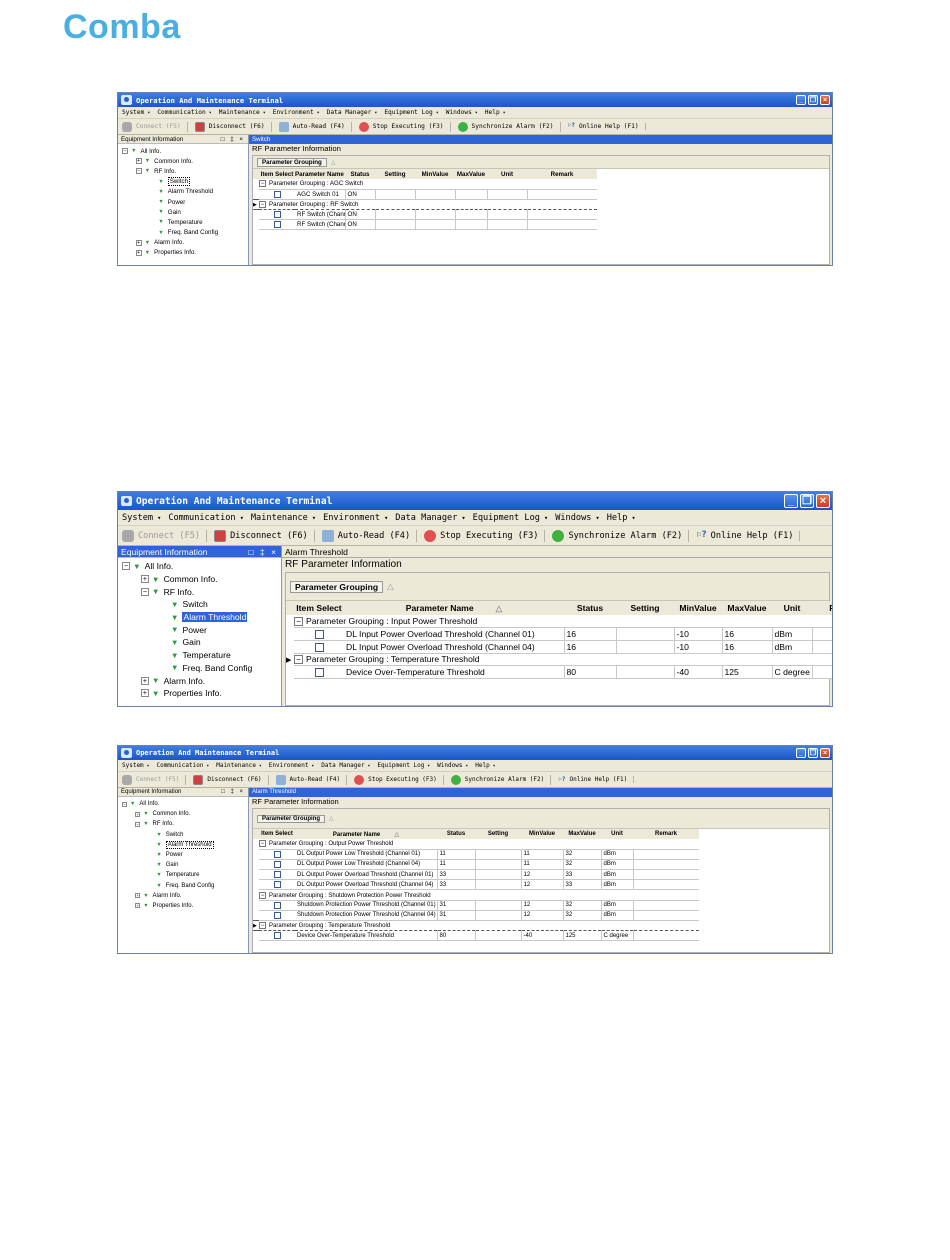 This screenshot has height=1260, width=950. Describe the element at coordinates (807, 501) in the screenshot. I see `restore-button: ❐` at that location.